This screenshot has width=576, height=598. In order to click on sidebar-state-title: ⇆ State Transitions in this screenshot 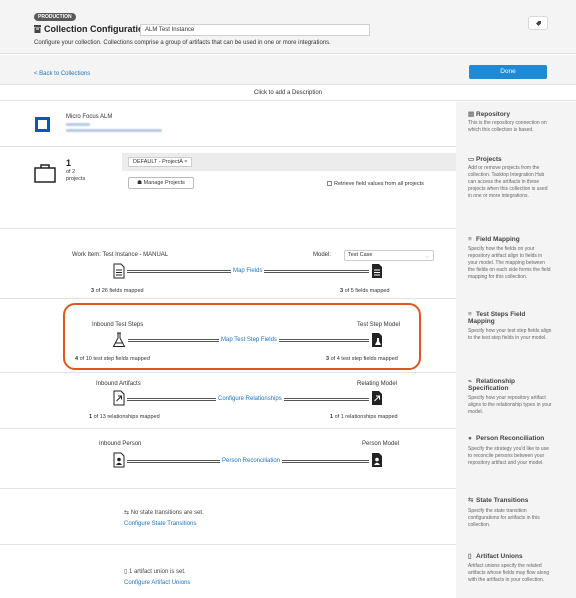, I will do `click(498, 500)`.